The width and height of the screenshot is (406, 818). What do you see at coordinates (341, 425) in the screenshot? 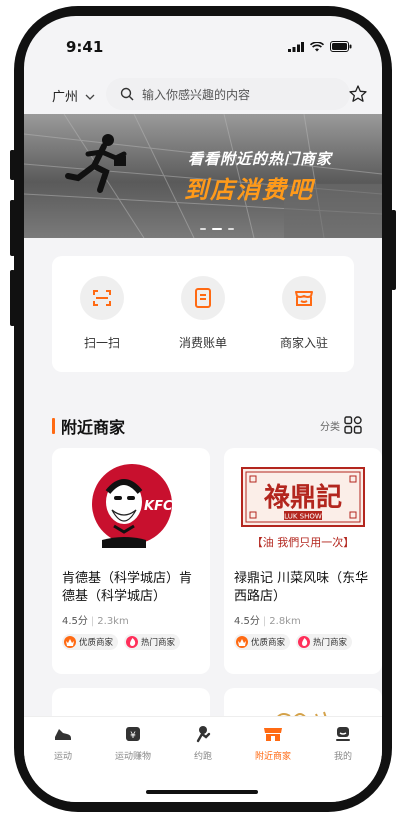
I see `category-button: 分类` at bounding box center [341, 425].